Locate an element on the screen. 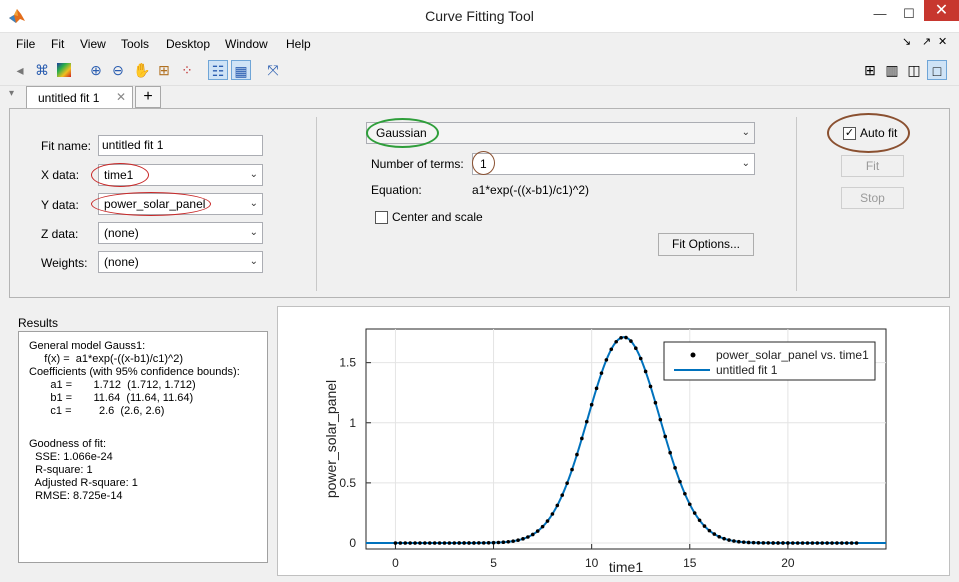 This screenshot has width=959, height=582. results-line: Adjusted R-square: 1 is located at coordinates (83, 483).